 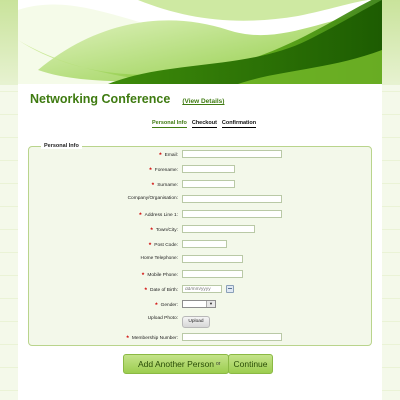 I want to click on dob-field, so click(x=202, y=289).